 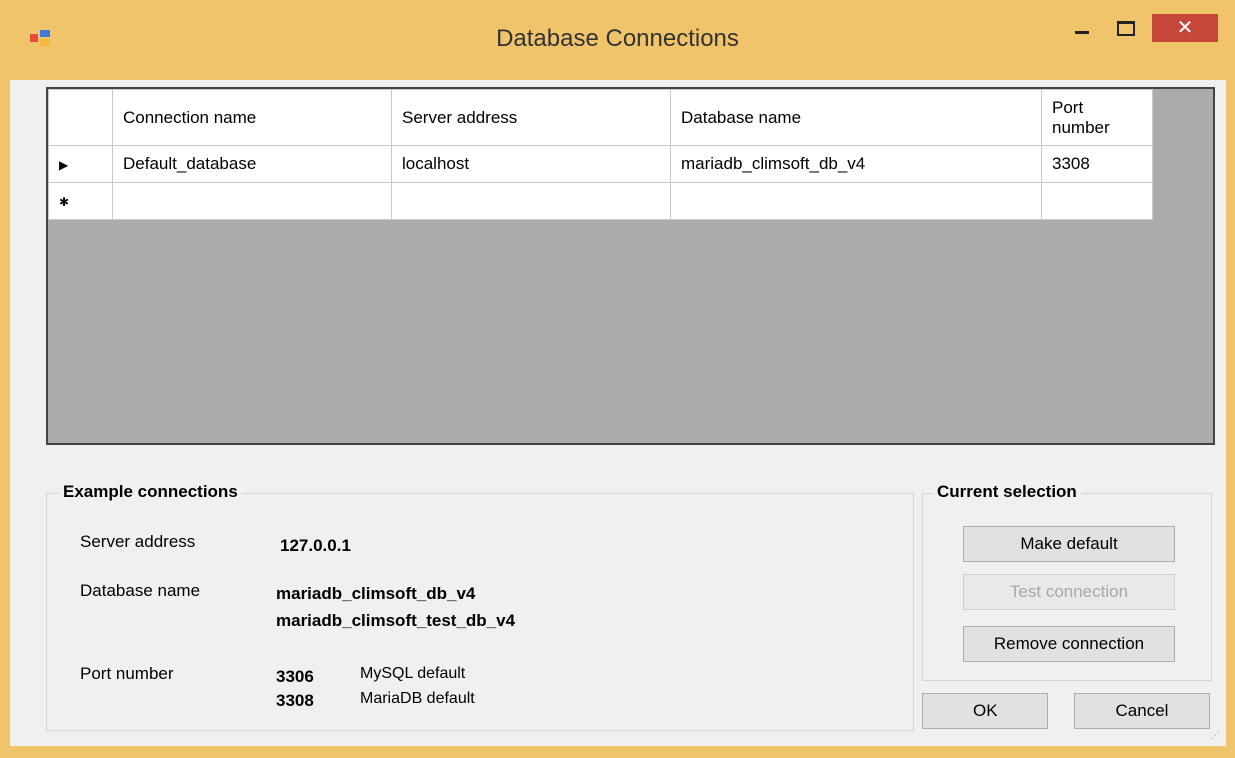 What do you see at coordinates (856, 201) in the screenshot?
I see `cell-database-name` at bounding box center [856, 201].